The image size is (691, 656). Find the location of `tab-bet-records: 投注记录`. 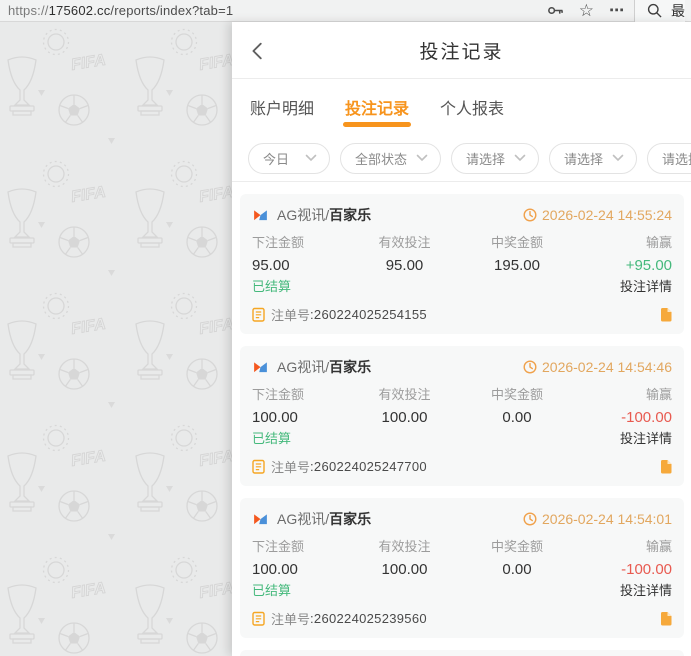

tab-bet-records: 投注记录 is located at coordinates (377, 107).